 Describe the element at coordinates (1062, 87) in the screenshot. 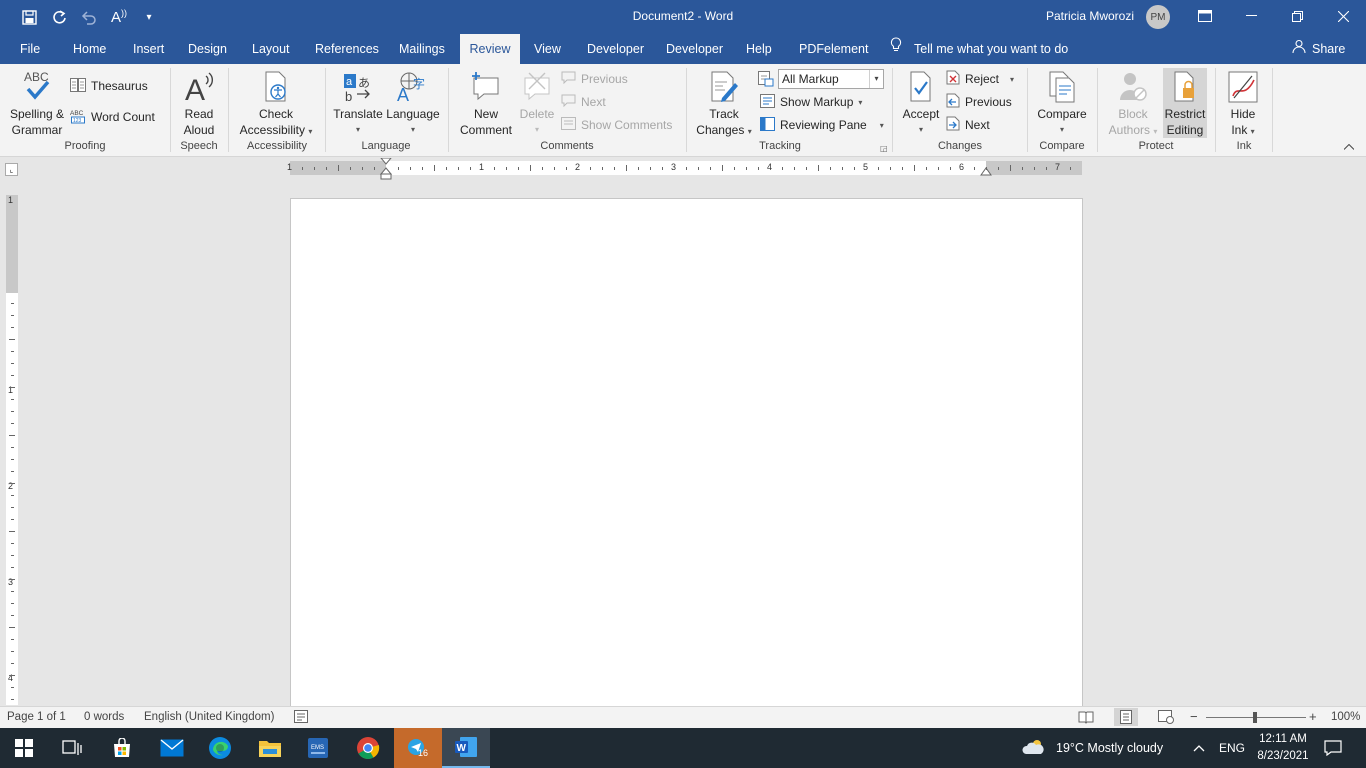

I see `compare-icon` at that location.